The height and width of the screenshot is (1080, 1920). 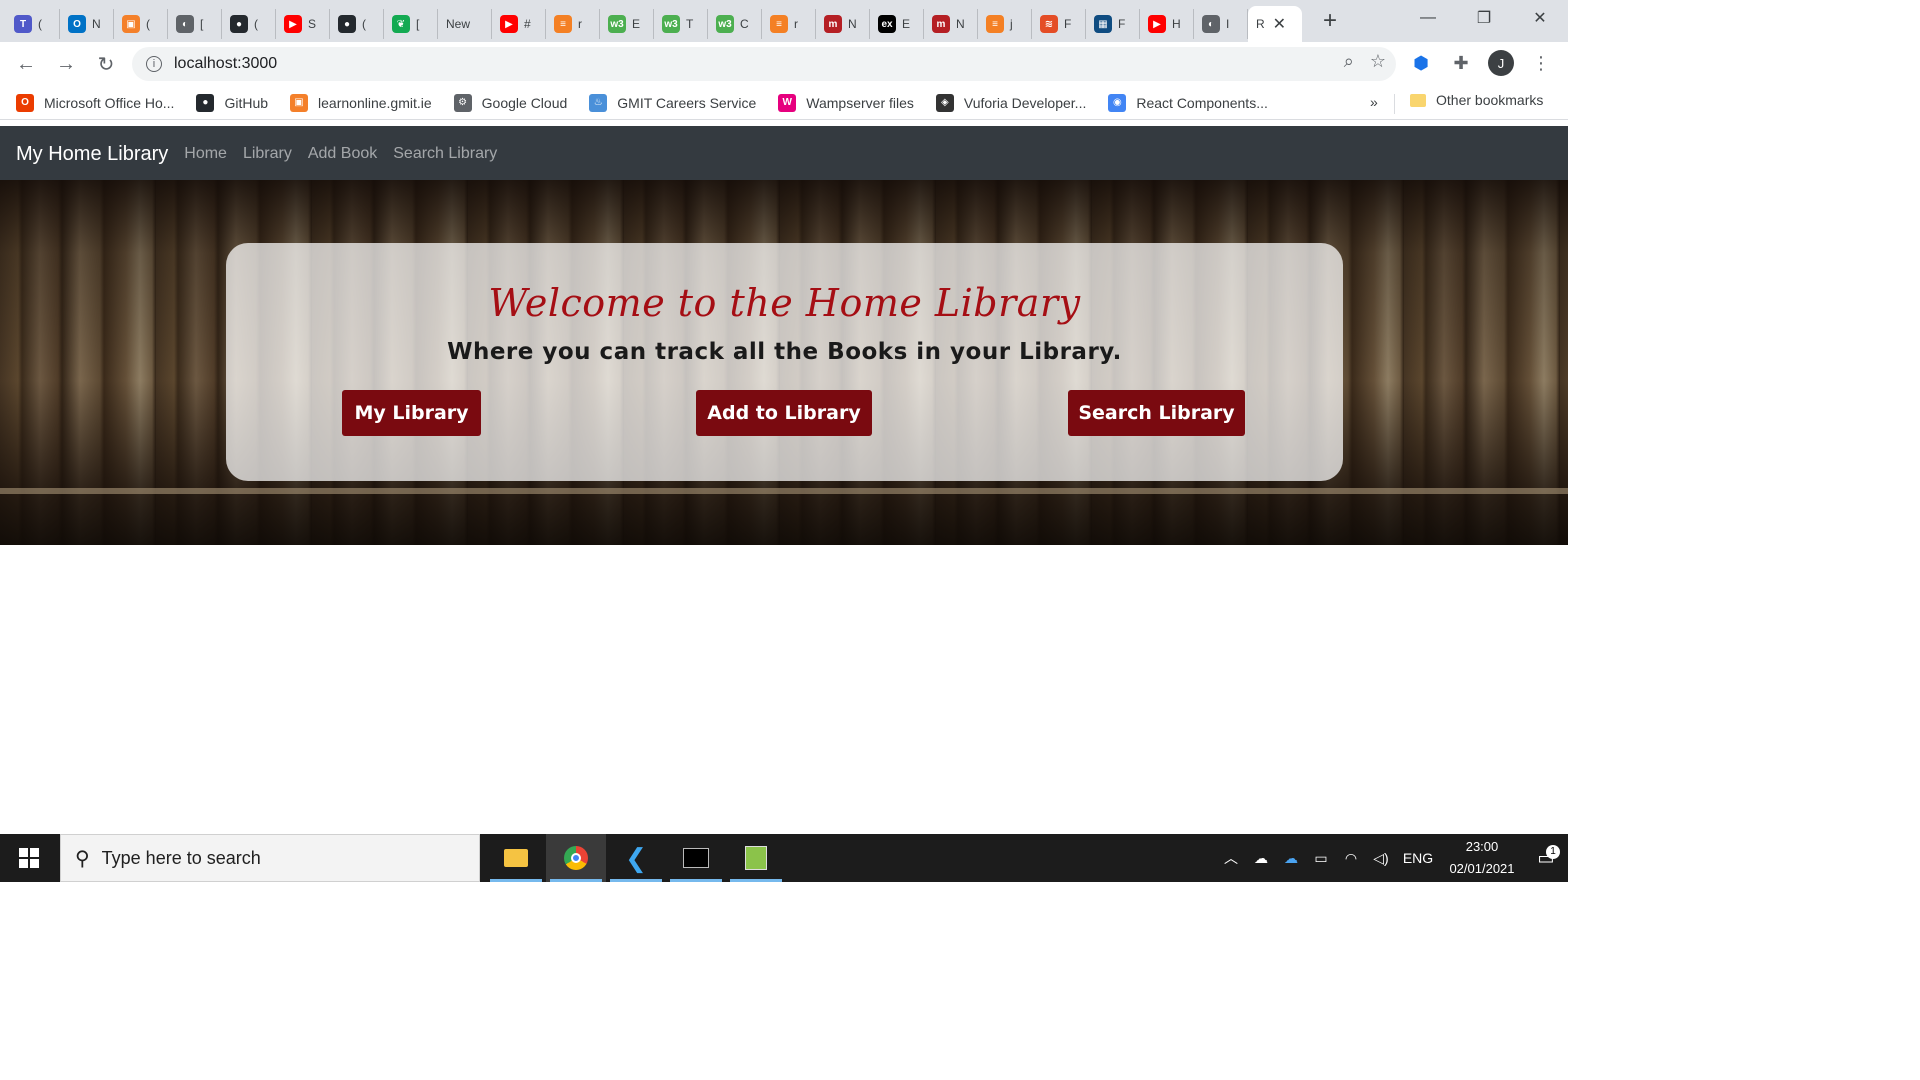 What do you see at coordinates (852, 24) in the screenshot?
I see `tab-title: N` at bounding box center [852, 24].